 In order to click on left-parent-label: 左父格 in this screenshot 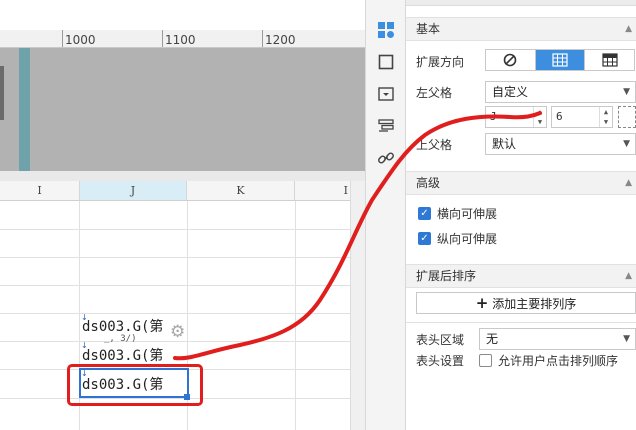, I will do `click(434, 93)`.